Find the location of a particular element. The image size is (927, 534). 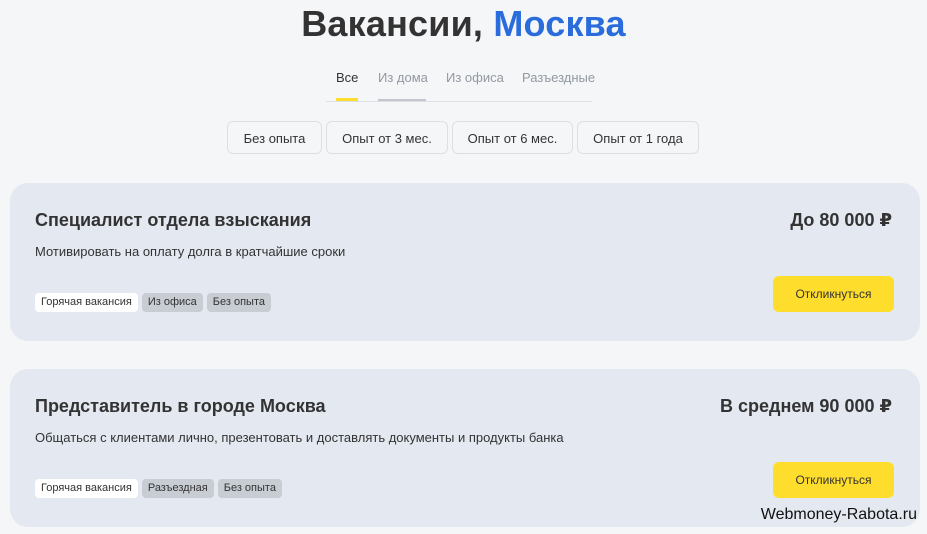

page-title-main: Вакансии, is located at coordinates (392, 23).